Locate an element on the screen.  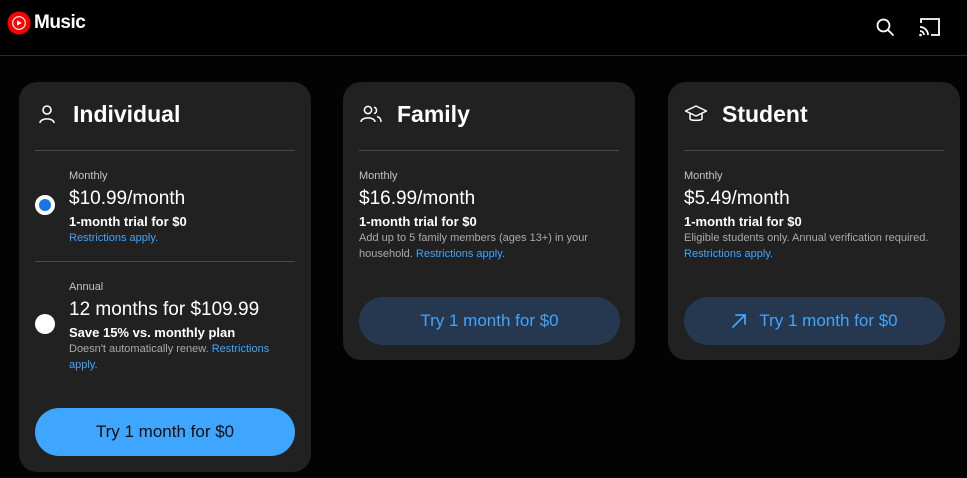
try-button-individual: Try 1 month for $0 is located at coordinates (165, 432).